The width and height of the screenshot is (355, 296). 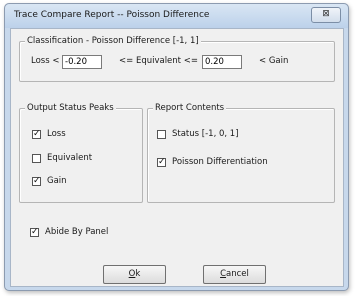 What do you see at coordinates (70, 158) in the screenshot?
I see `equivalent-checkbox-label: Equivalent` at bounding box center [70, 158].